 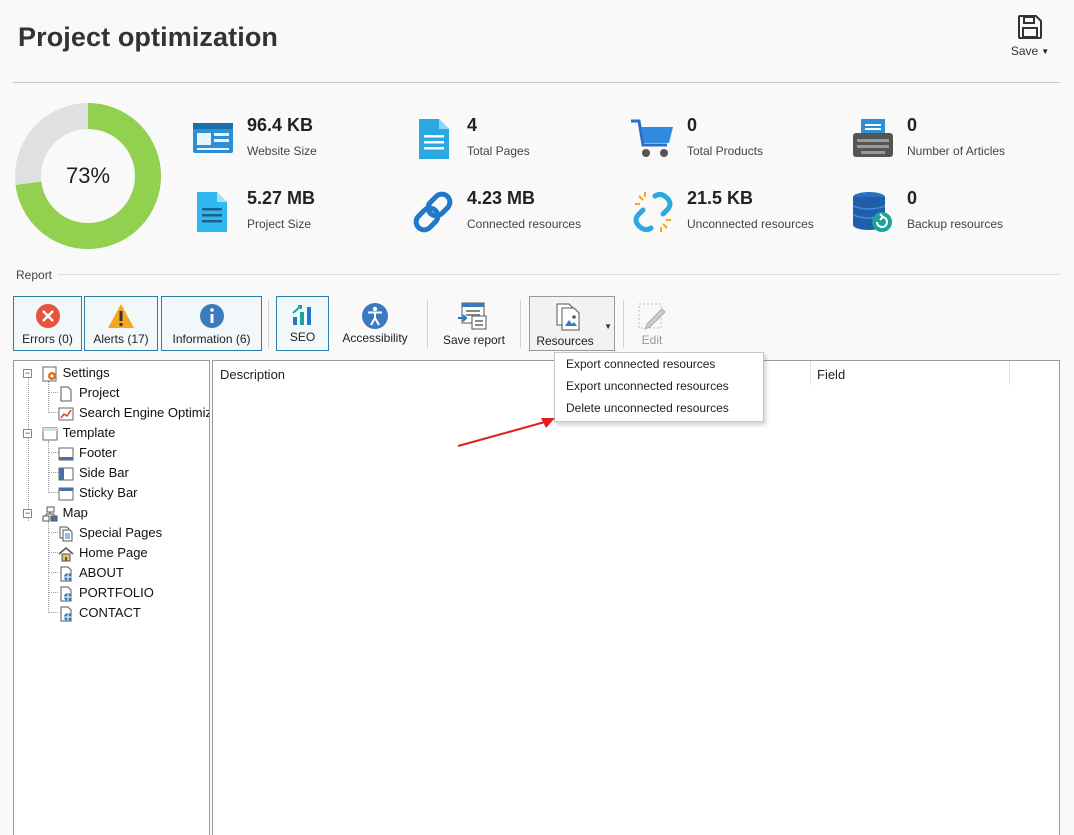 What do you see at coordinates (472, 125) in the screenshot?
I see `stat-value: 4` at bounding box center [472, 125].